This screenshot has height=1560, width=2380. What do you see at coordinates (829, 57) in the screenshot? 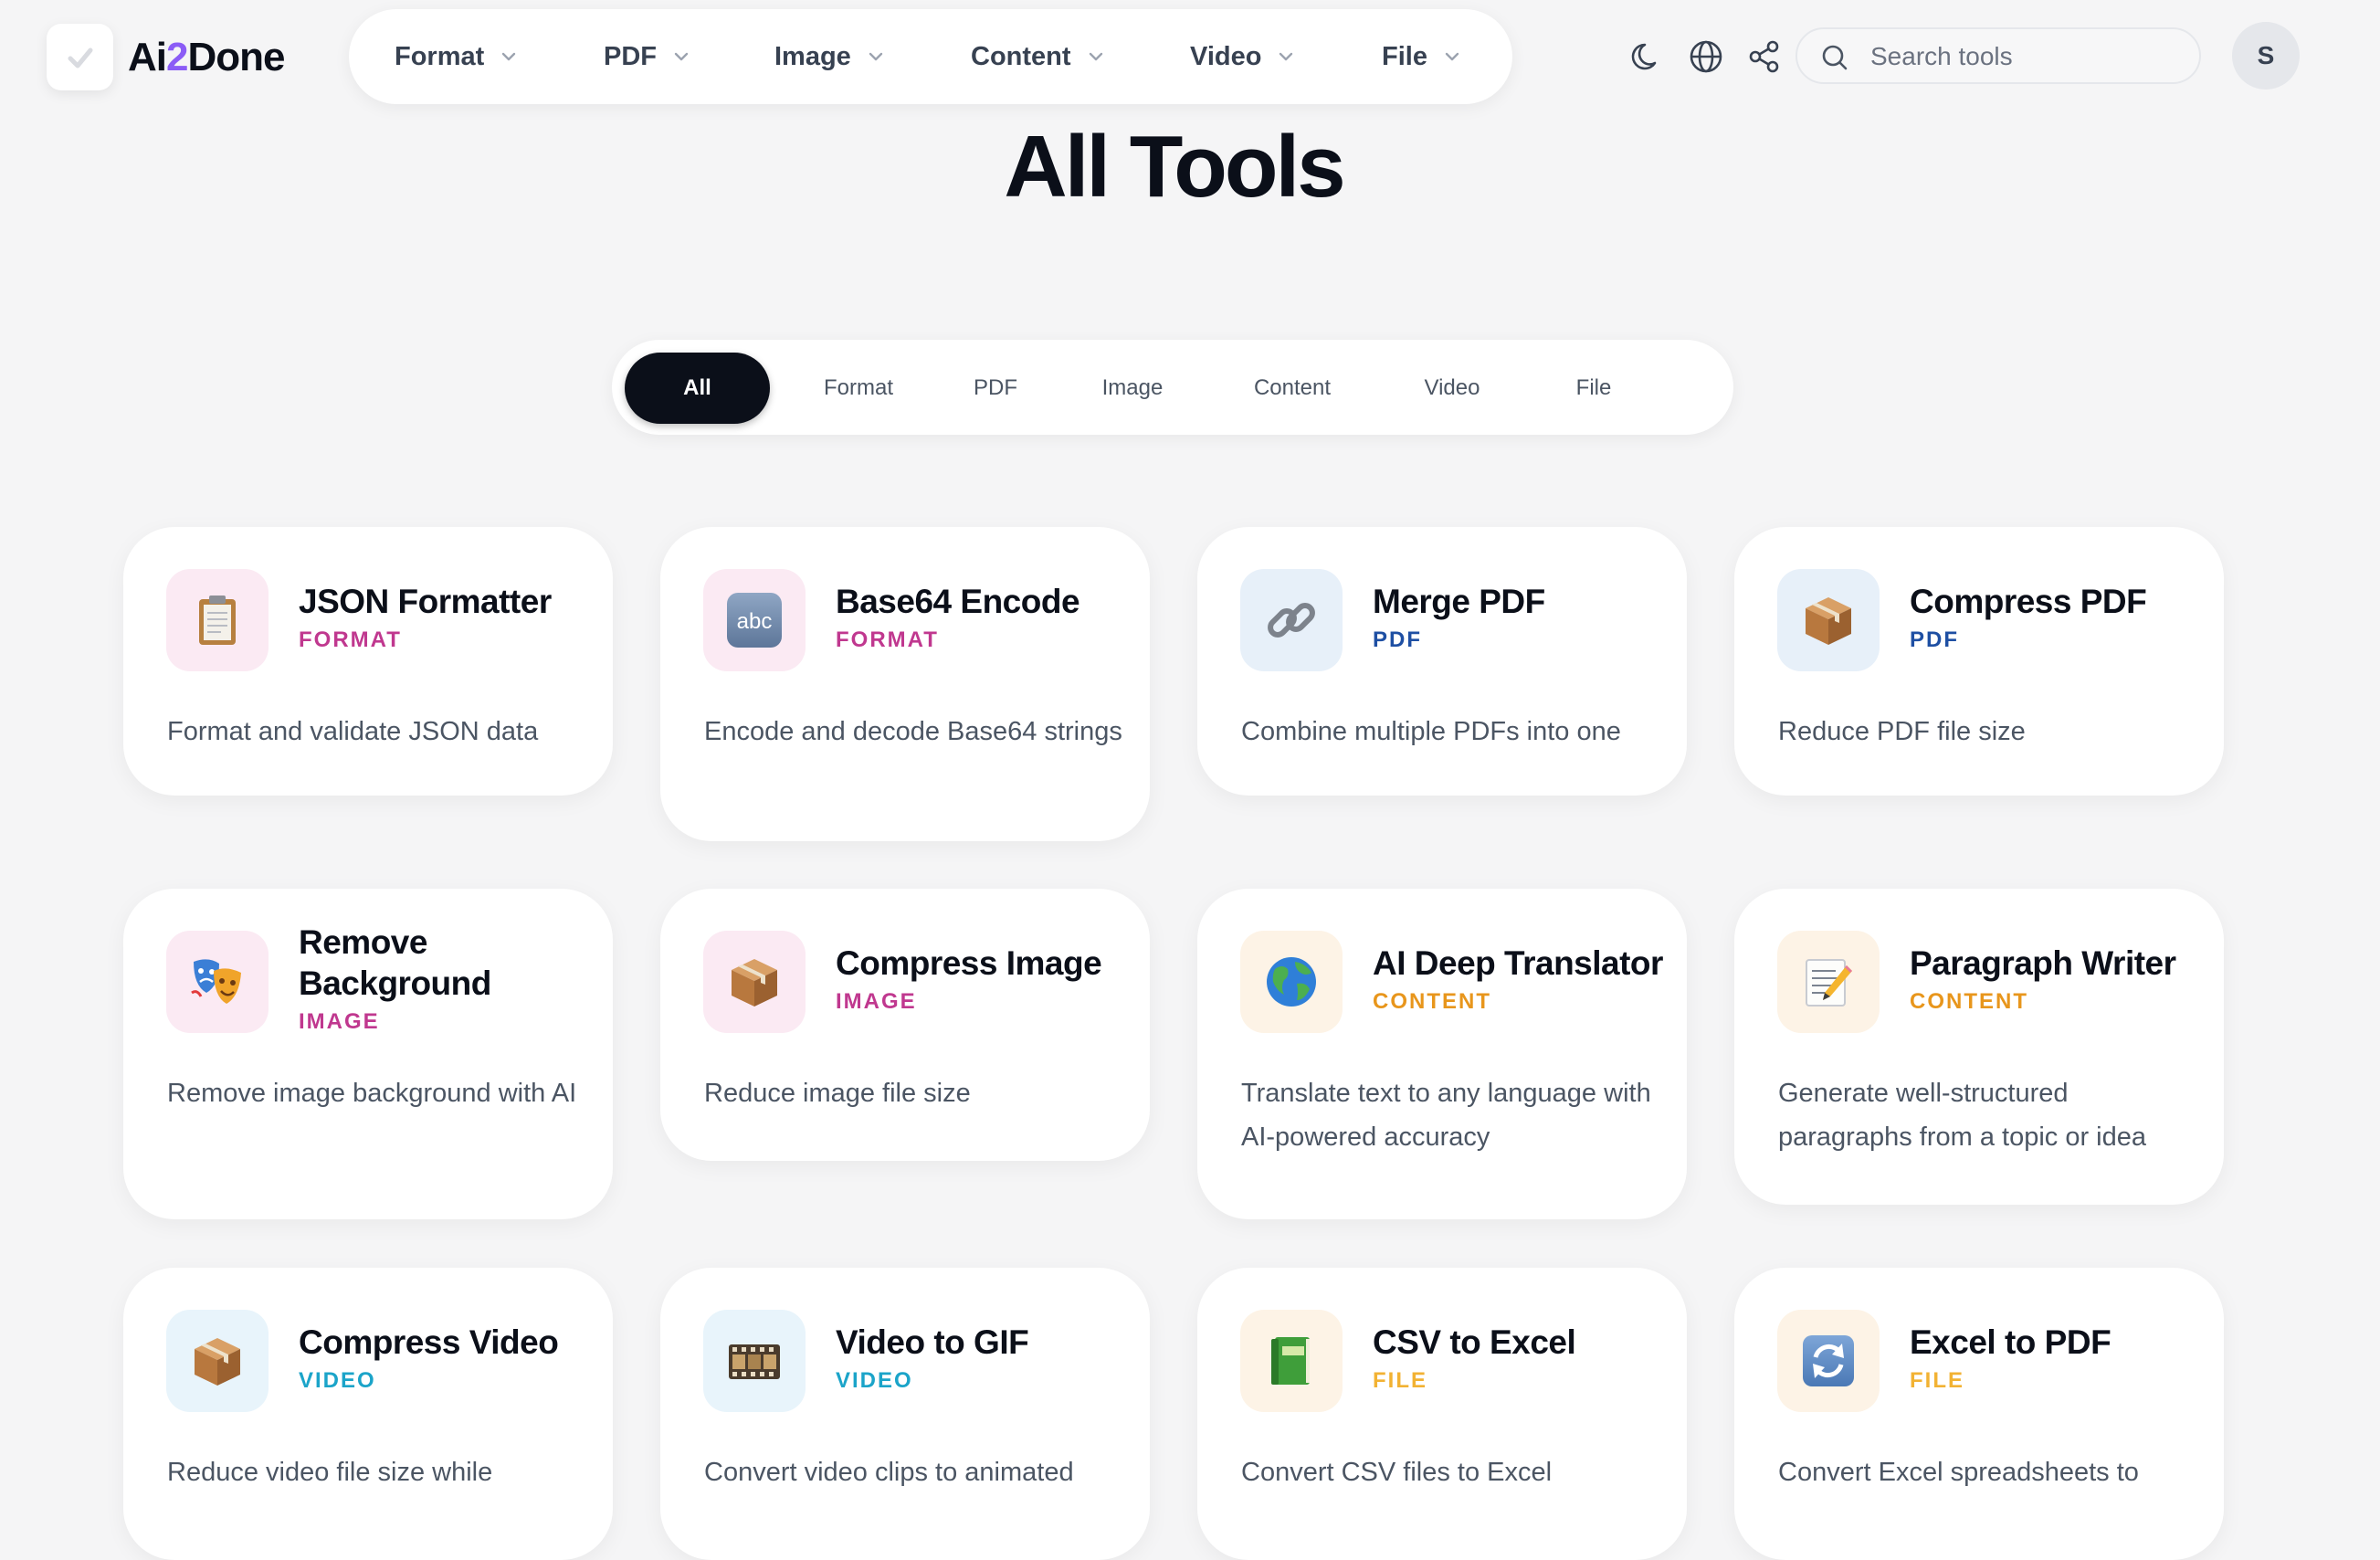
I see `nav-image: Image` at bounding box center [829, 57].